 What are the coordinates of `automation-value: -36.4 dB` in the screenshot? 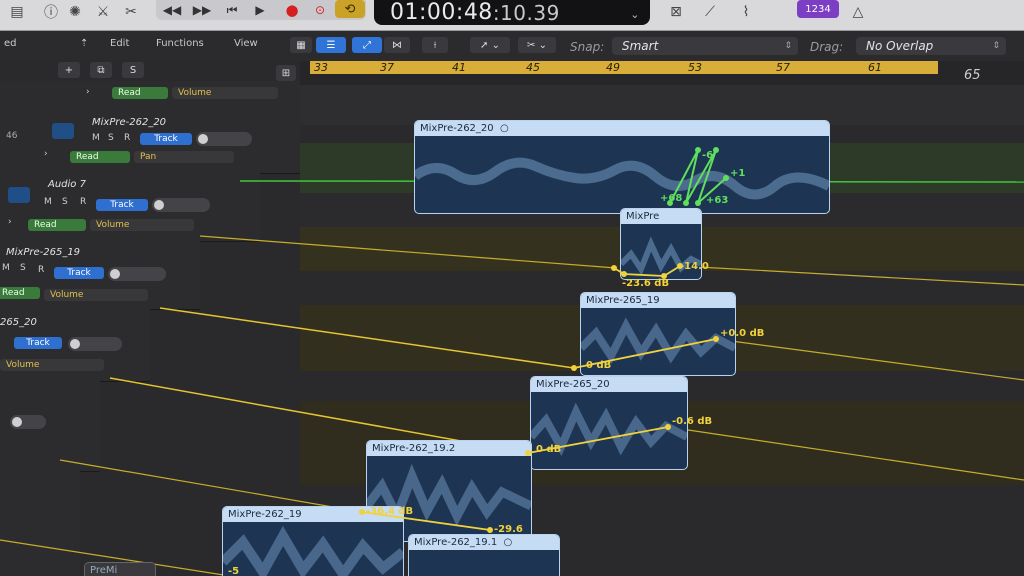 It's located at (390, 511).